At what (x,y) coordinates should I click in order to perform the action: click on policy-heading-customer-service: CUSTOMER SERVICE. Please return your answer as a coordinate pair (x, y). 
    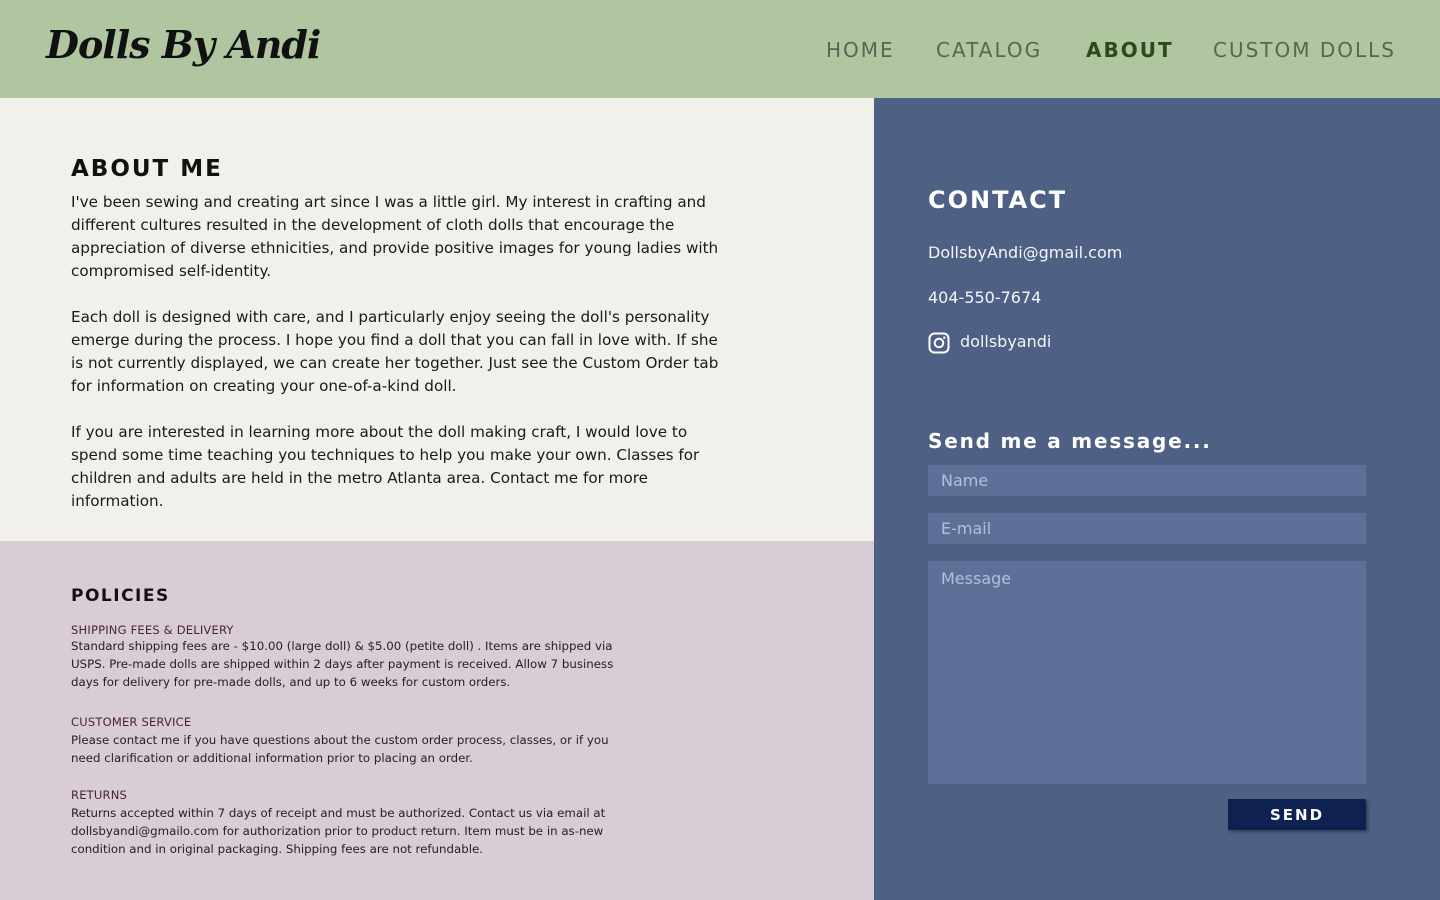
    Looking at the image, I should click on (131, 722).